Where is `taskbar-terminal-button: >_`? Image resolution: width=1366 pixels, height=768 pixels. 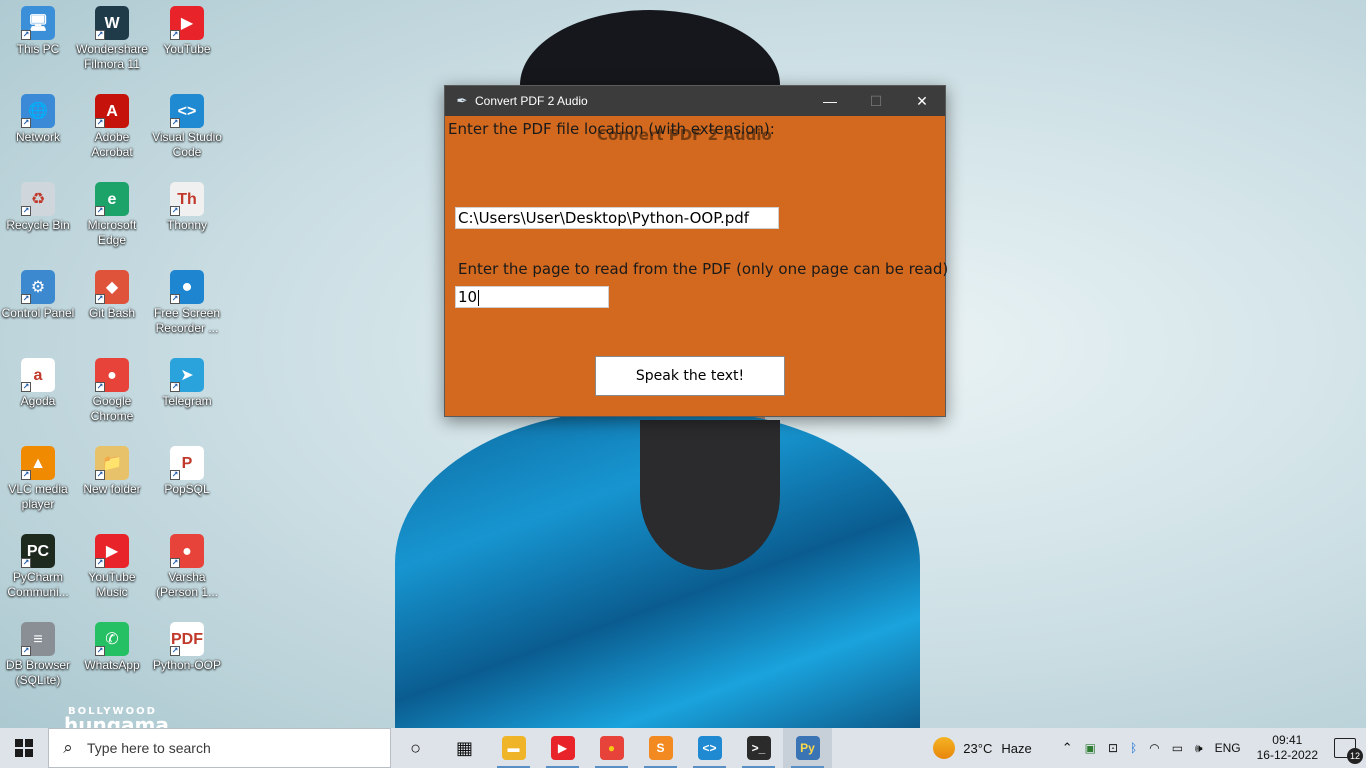 taskbar-terminal-button: >_ is located at coordinates (758, 748).